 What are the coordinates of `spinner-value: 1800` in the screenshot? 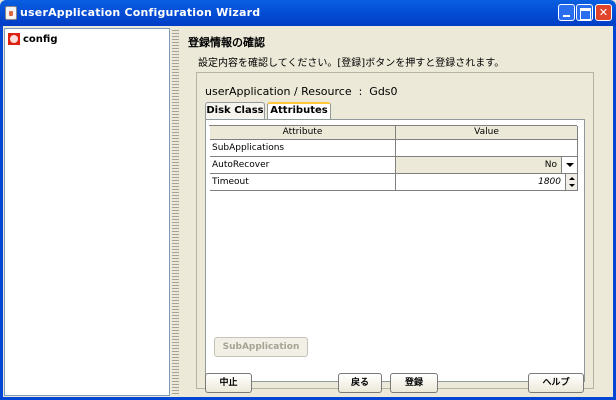 It's located at (549, 182).